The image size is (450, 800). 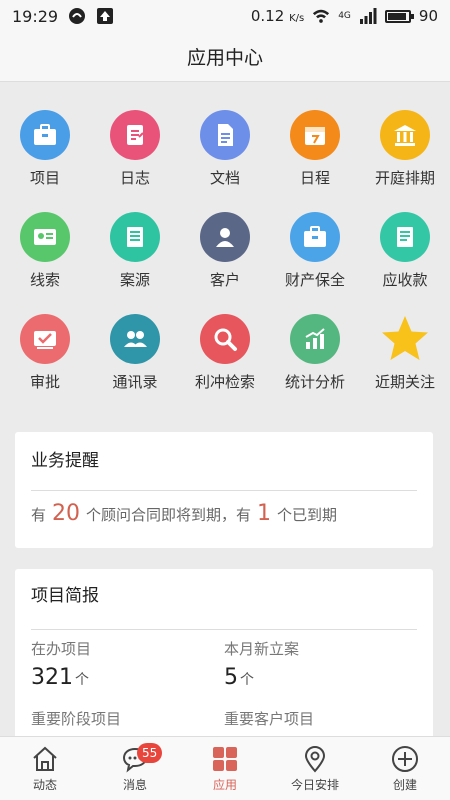 I want to click on app-label: 客户, so click(x=224, y=280).